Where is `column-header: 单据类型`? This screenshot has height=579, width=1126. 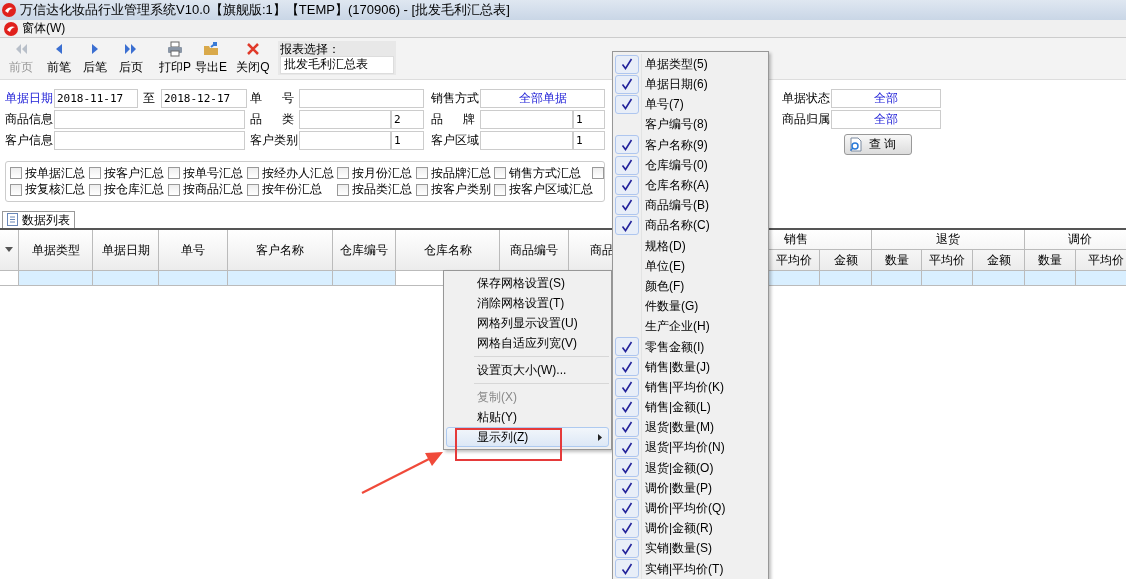 column-header: 单据类型 is located at coordinates (56, 249).